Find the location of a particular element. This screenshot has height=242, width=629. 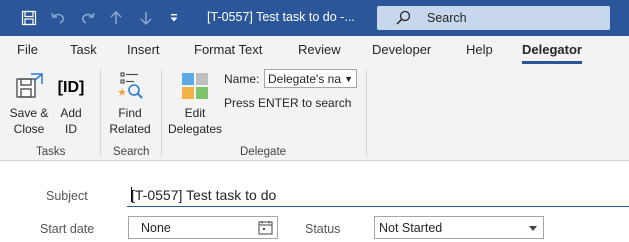

down-arrow-icon is located at coordinates (146, 18).